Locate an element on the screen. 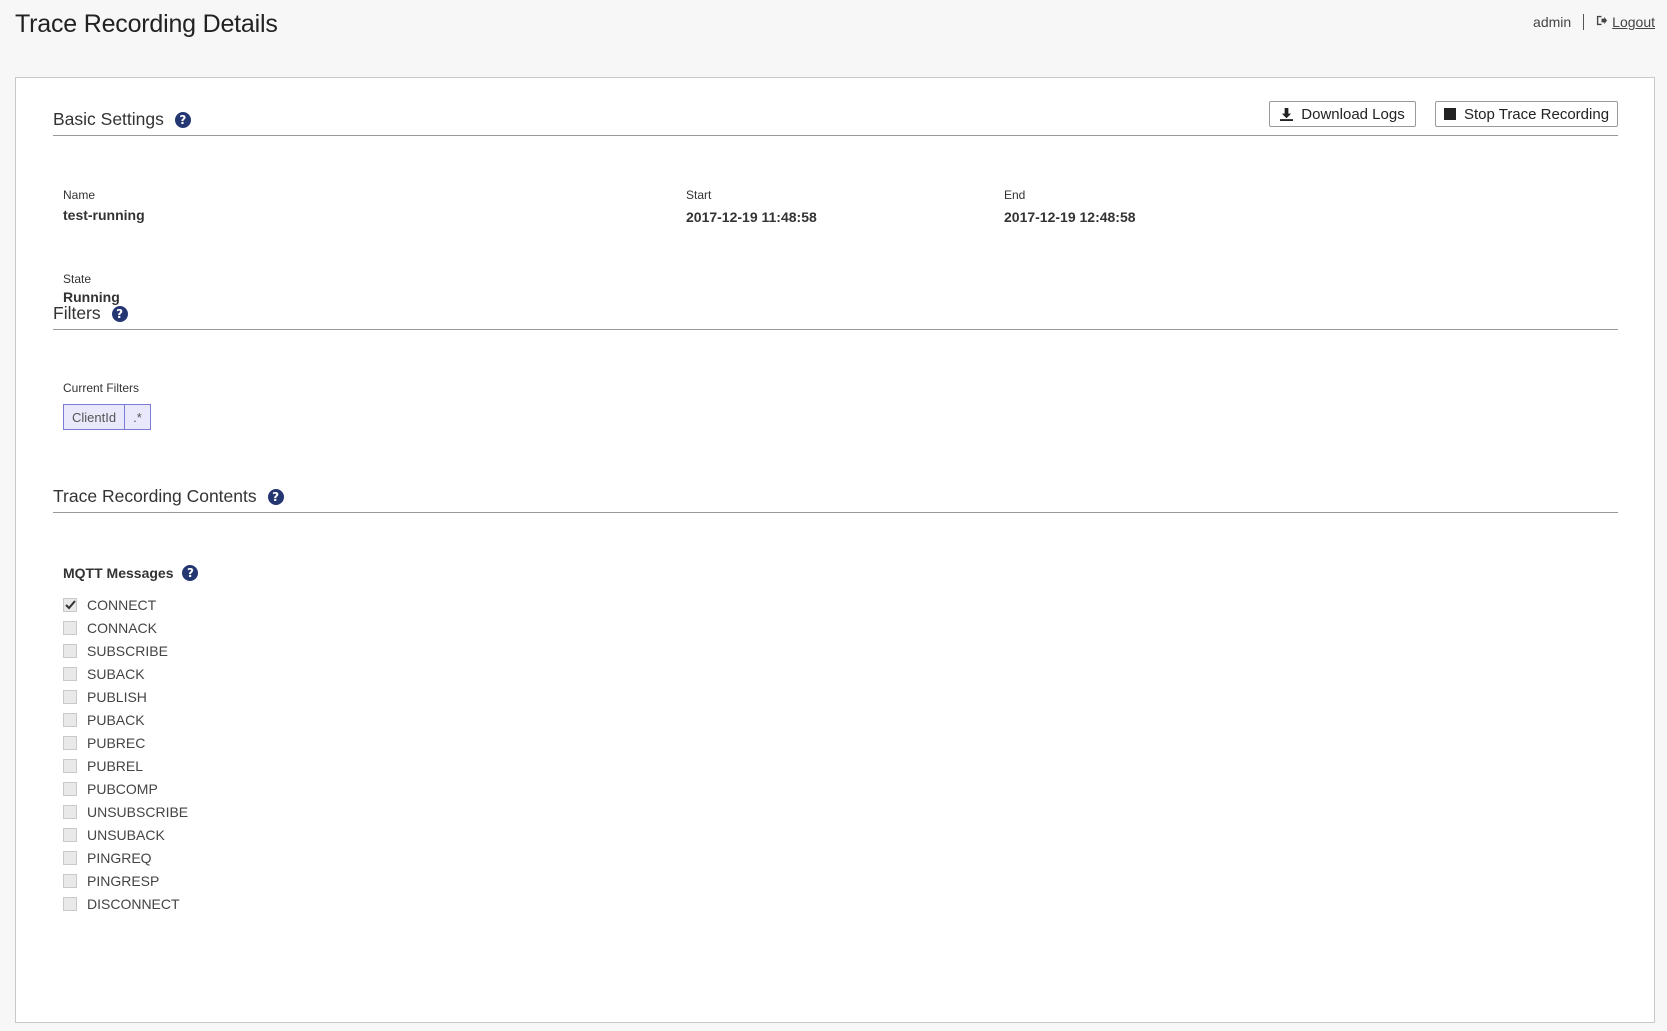  contents-title: Trace Recording Contents ? is located at coordinates (168, 496).